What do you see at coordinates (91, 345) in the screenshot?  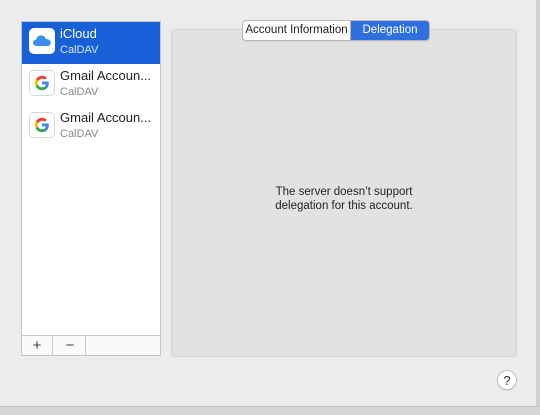 I see `sidebar-toolbar: + −` at bounding box center [91, 345].